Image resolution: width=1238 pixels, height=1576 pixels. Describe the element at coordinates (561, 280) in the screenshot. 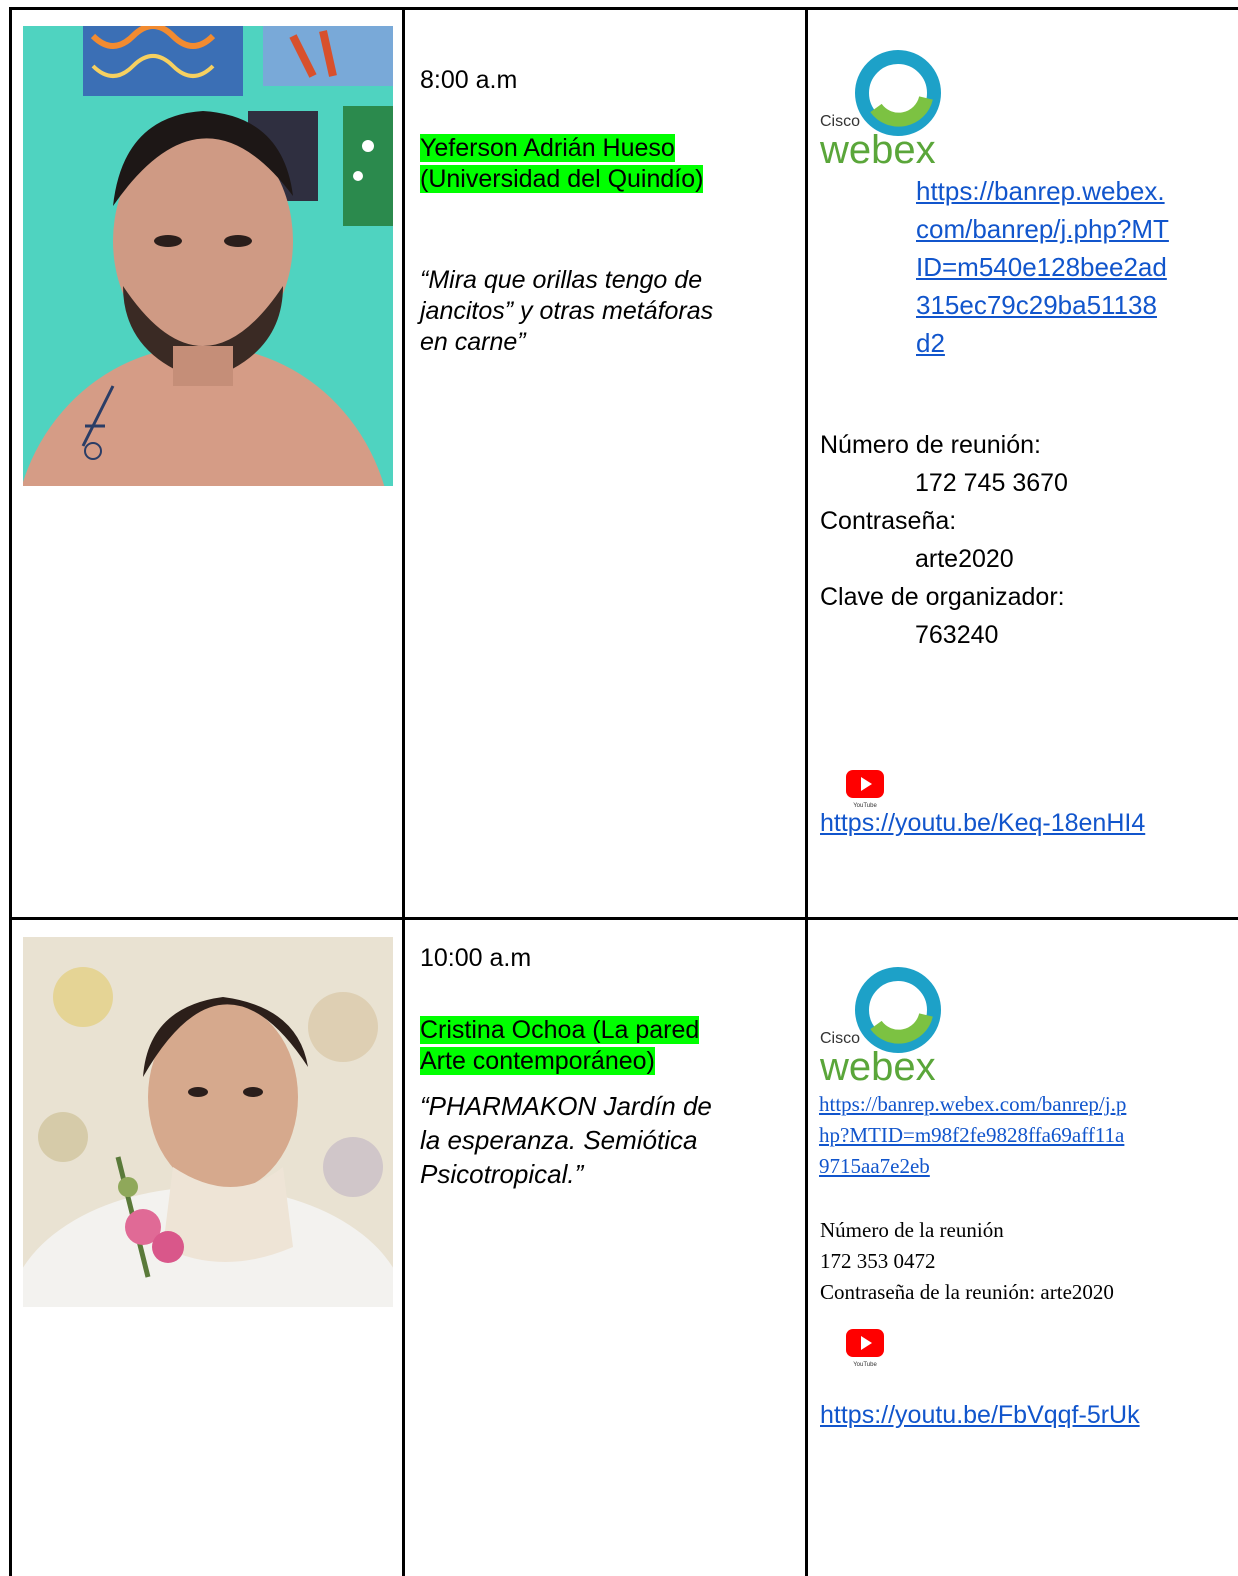

I see `talk-title-line: “Mira que orillas tengo de` at that location.